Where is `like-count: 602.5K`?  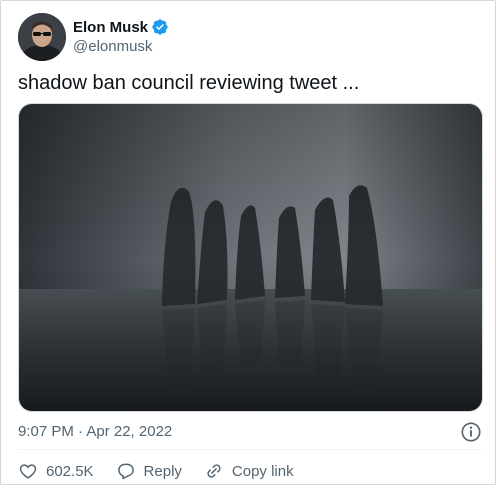 like-count: 602.5K is located at coordinates (70, 471).